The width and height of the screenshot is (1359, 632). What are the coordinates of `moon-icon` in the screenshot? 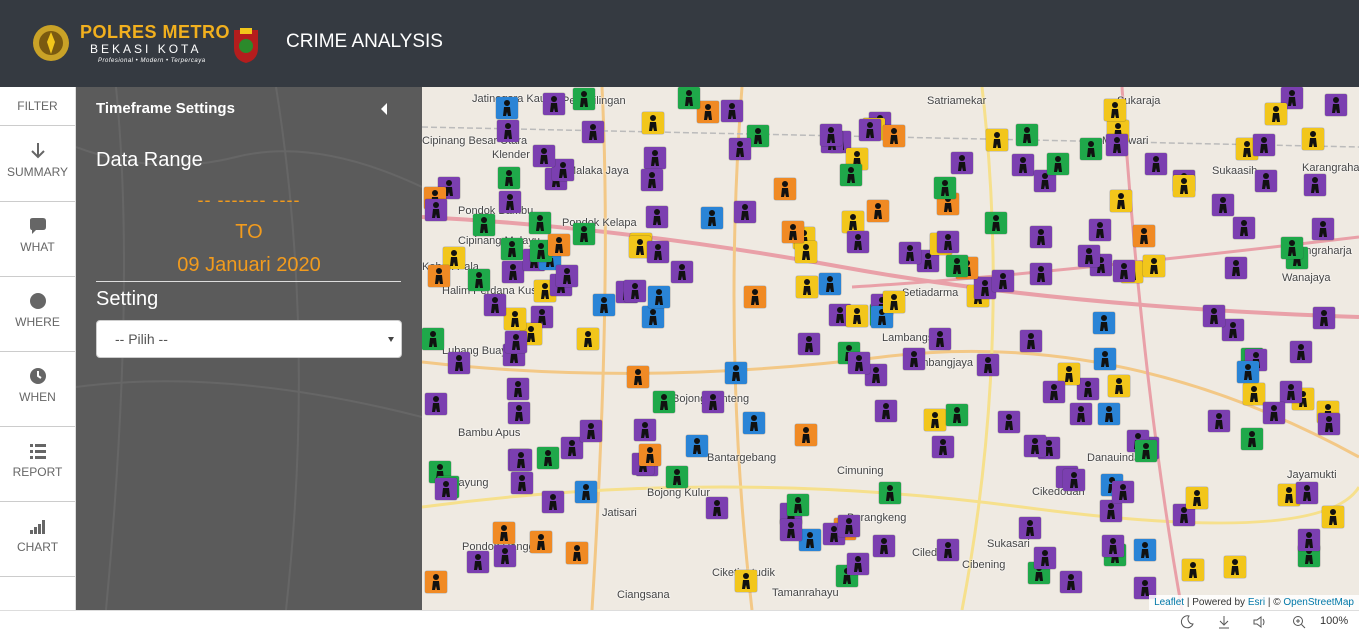 It's located at (1187, 622).